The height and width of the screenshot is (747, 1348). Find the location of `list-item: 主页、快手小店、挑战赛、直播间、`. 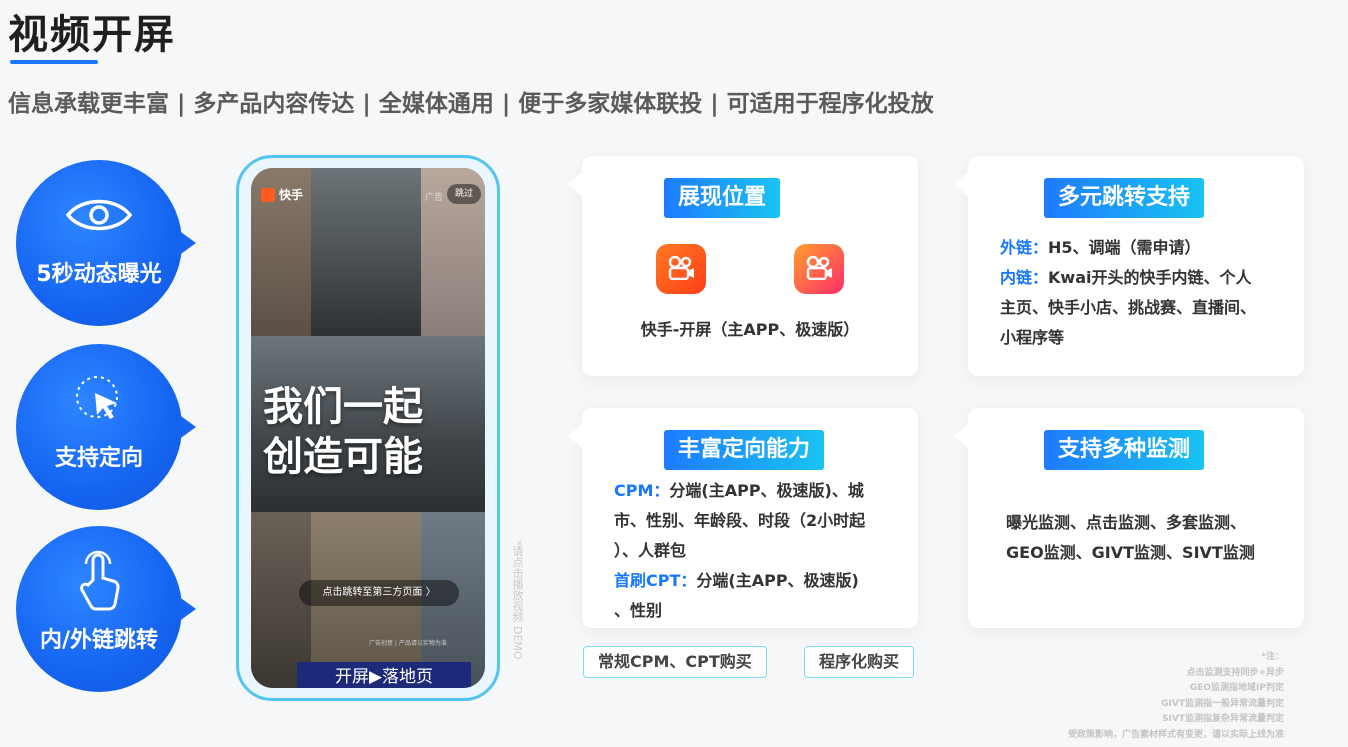

list-item: 主页、快手小店、挑战赛、直播间、 is located at coordinates (1128, 307).